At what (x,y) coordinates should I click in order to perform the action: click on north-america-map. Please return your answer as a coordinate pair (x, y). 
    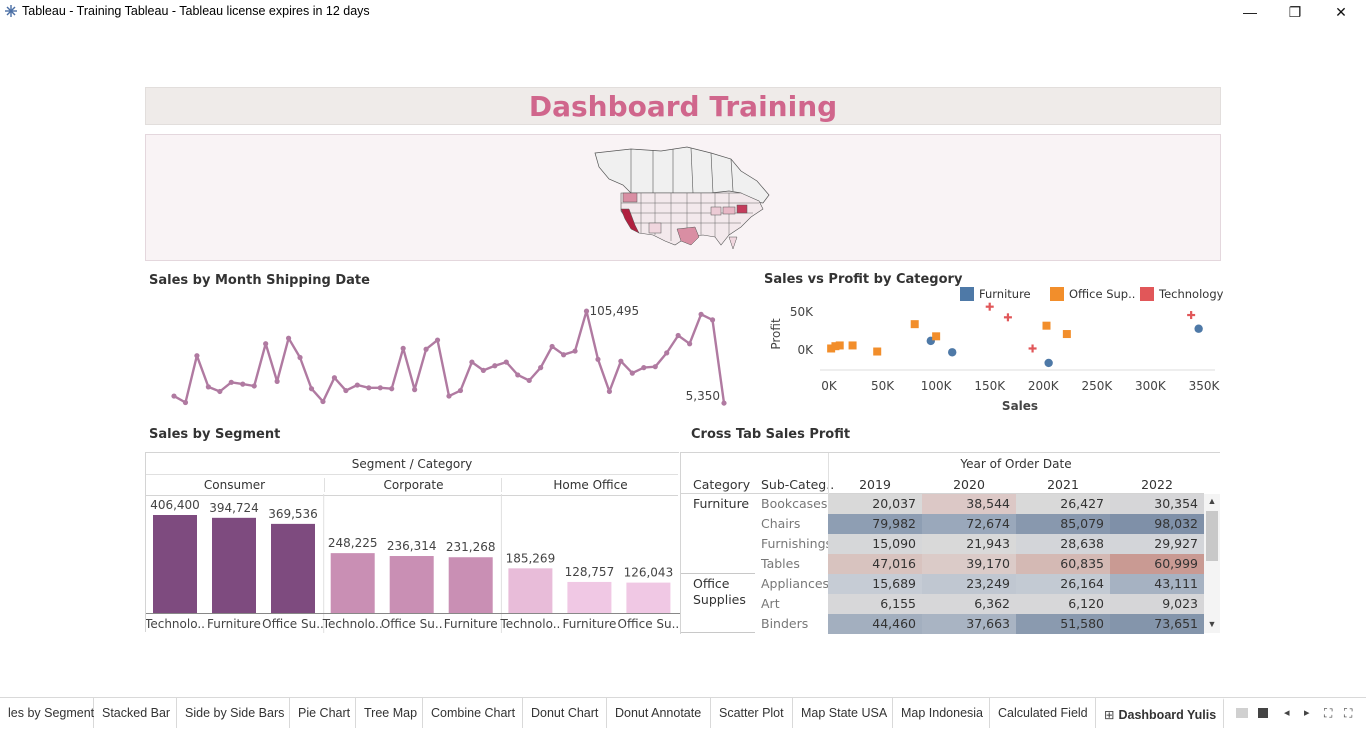
    Looking at the image, I should click on (686, 201).